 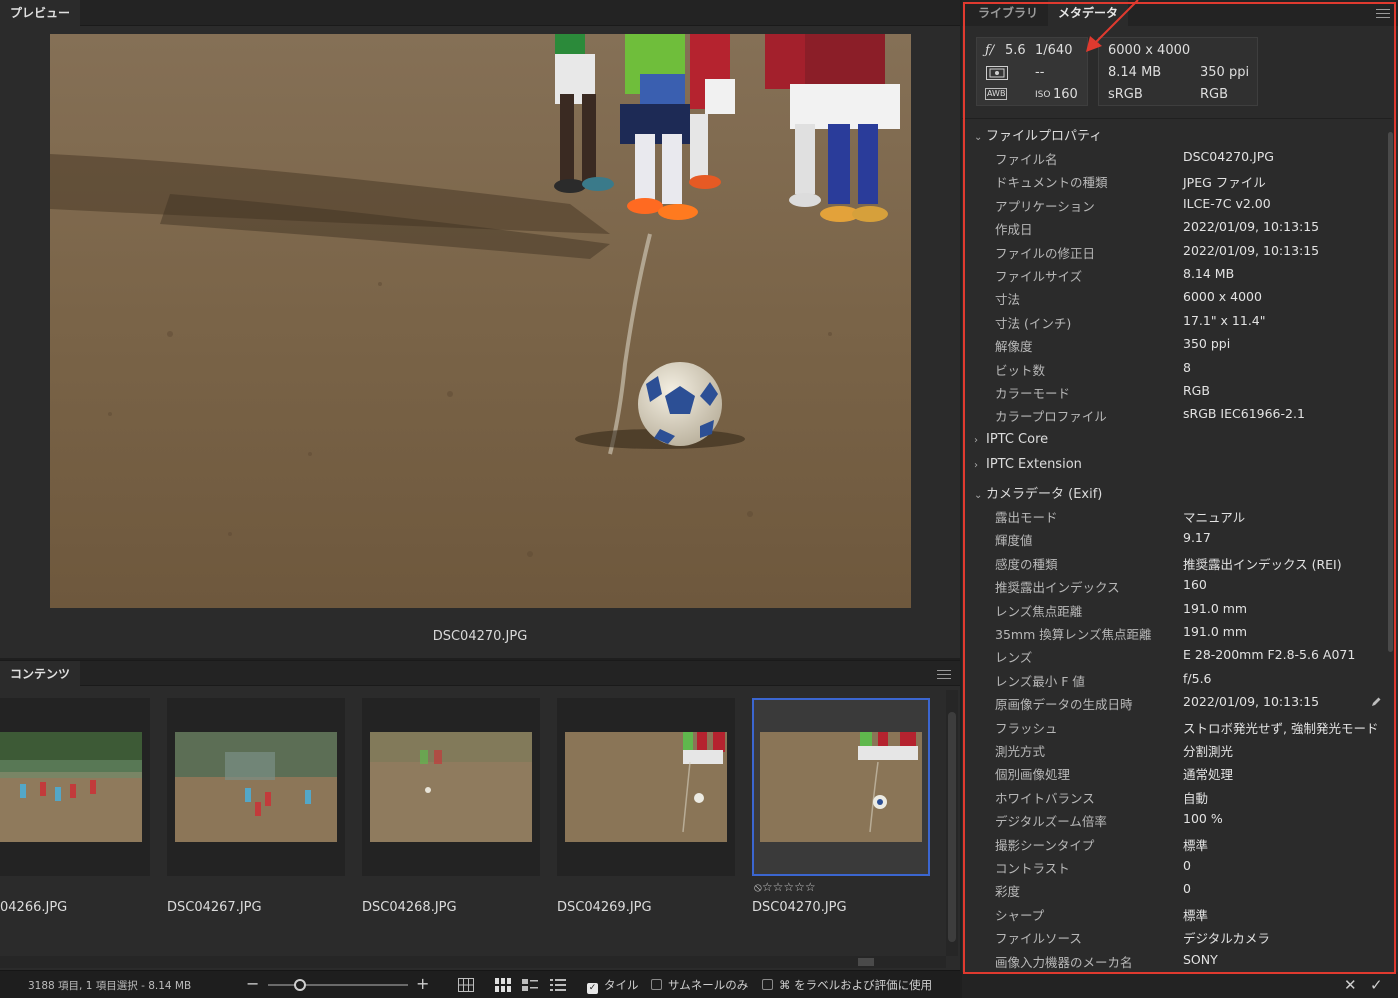 What do you see at coordinates (944, 675) in the screenshot?
I see `content-panel-menu-icon` at bounding box center [944, 675].